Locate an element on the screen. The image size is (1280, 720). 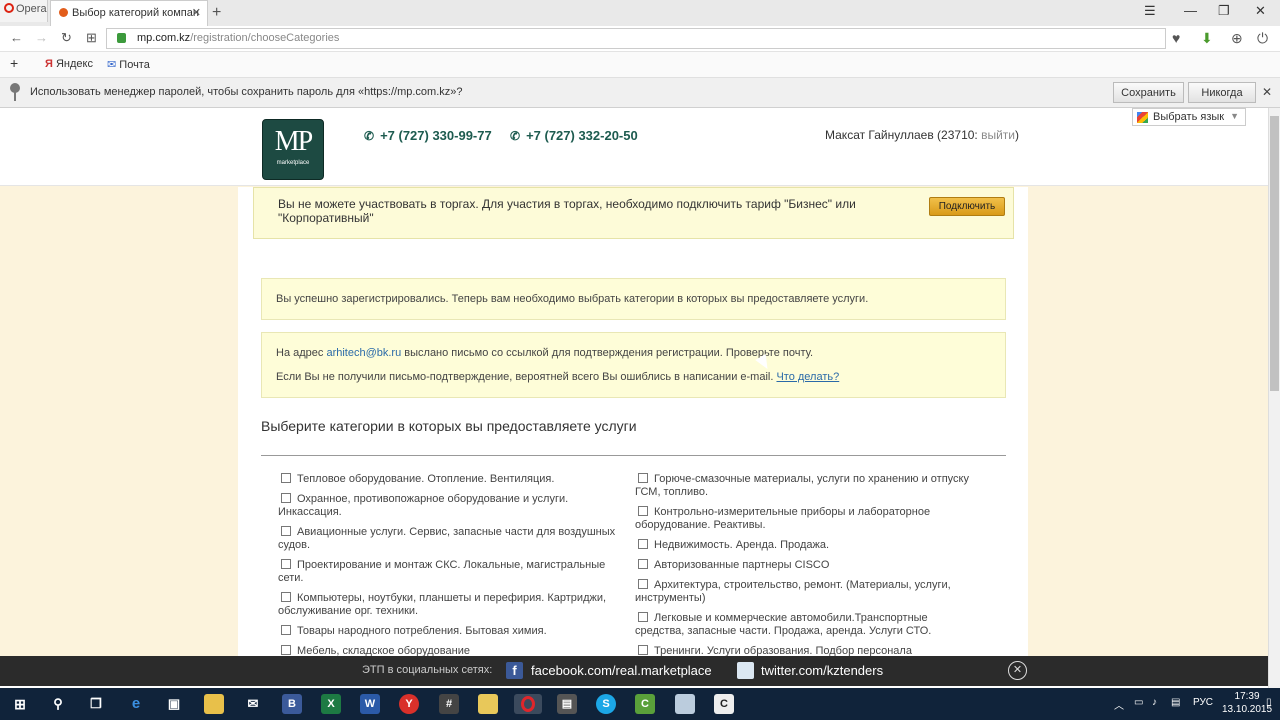
power-icon: ⏻ is located at coordinates (1262, 38).